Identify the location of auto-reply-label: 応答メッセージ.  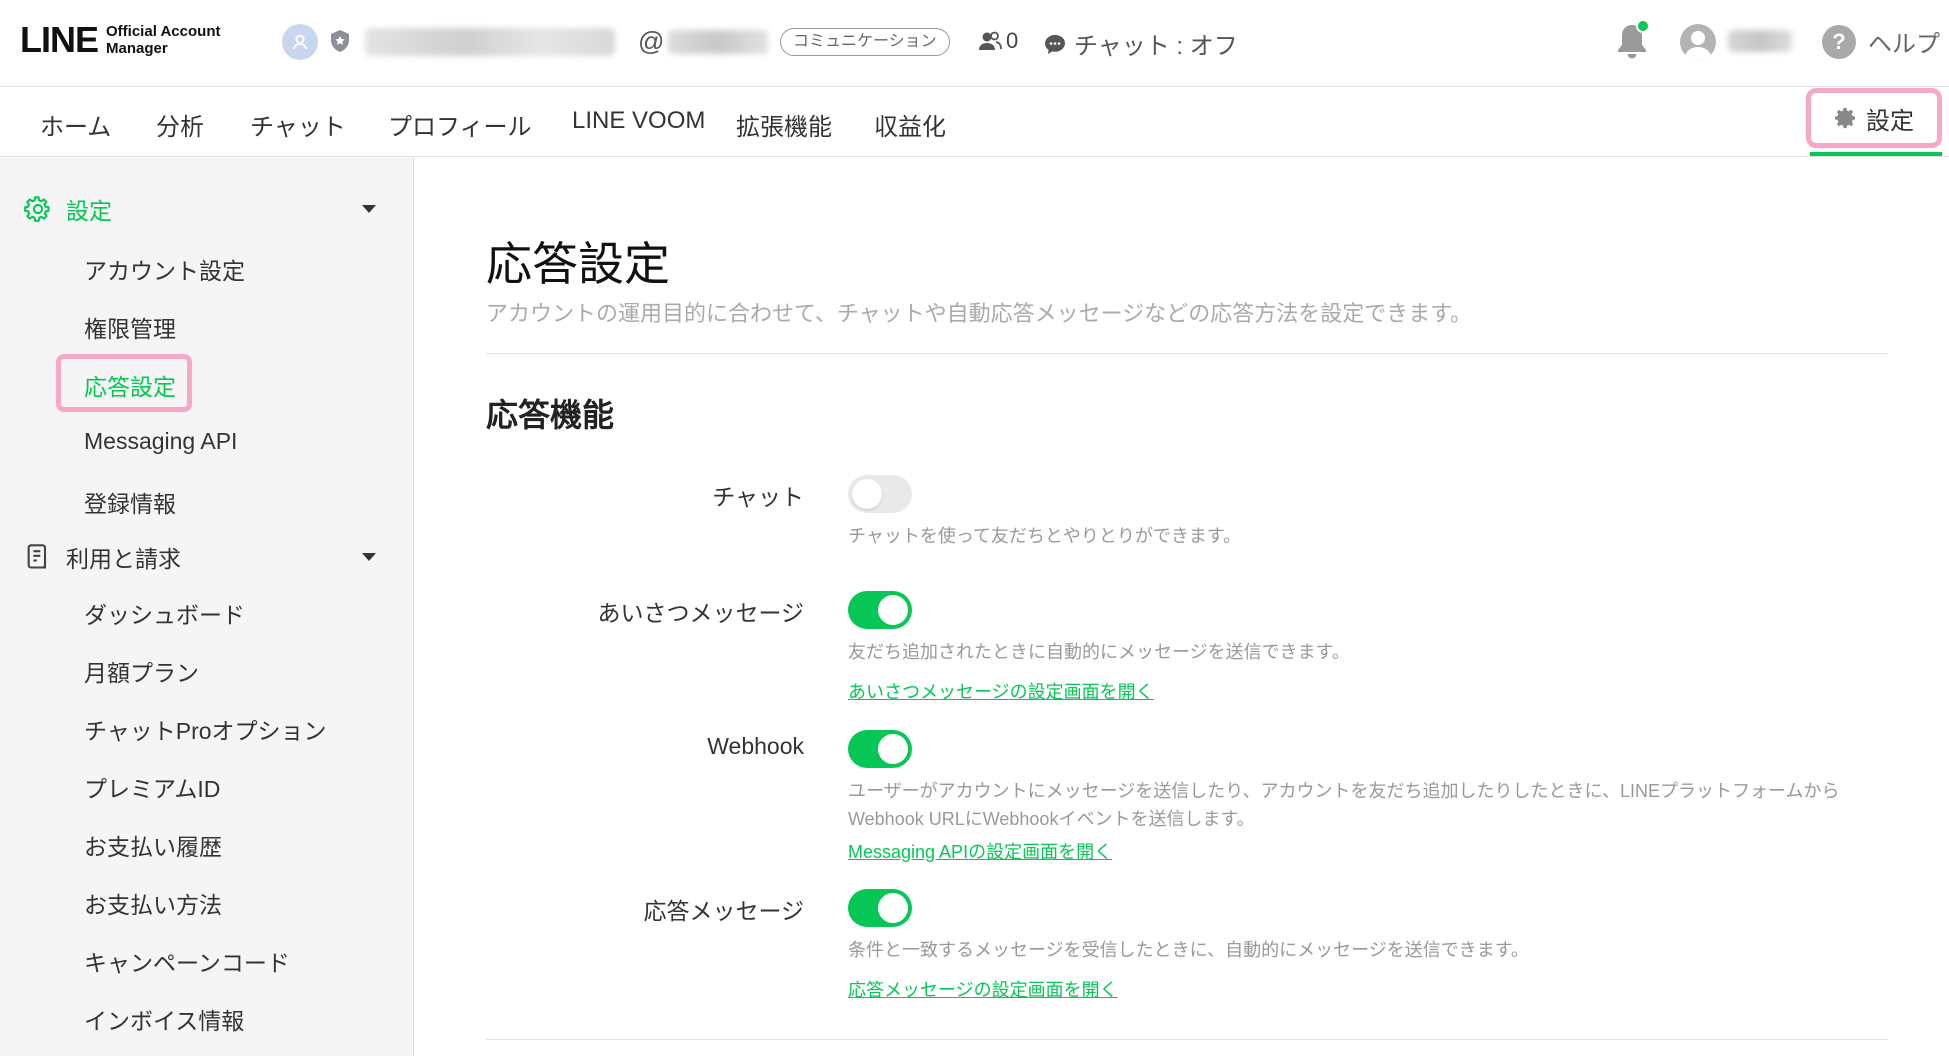
(723, 911).